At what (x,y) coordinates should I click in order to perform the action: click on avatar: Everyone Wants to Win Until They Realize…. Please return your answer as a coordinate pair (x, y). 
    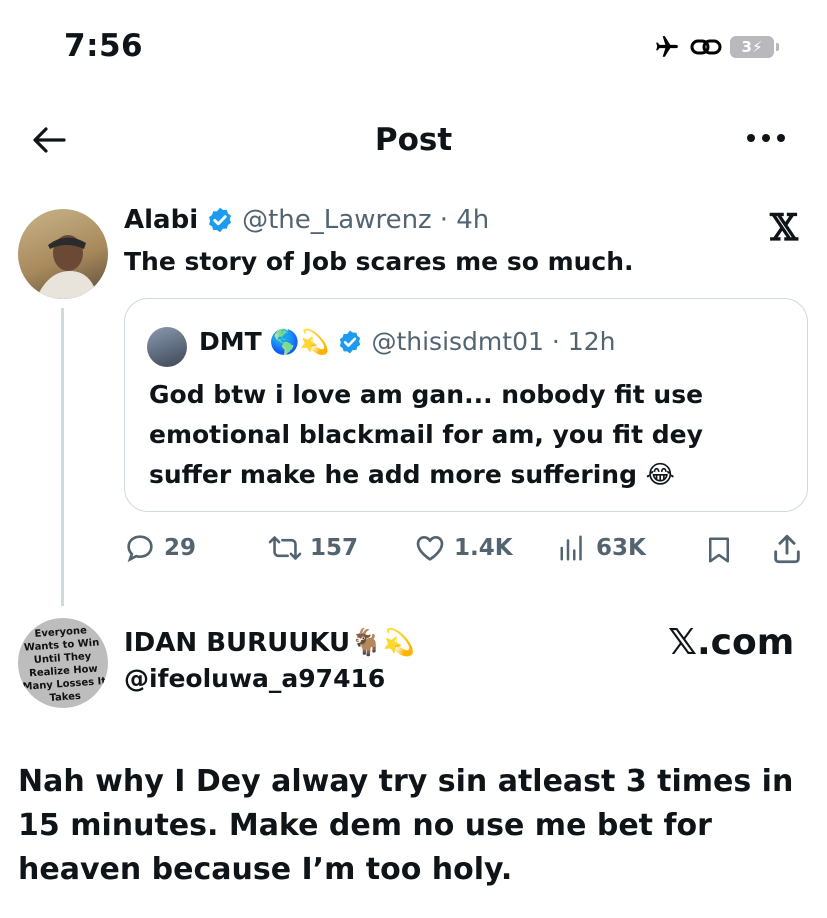
    Looking at the image, I should click on (63, 663).